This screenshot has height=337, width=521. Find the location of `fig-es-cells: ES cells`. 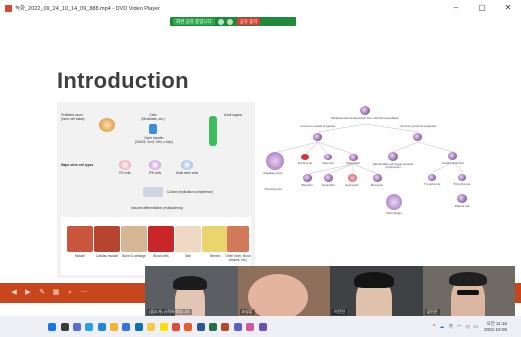

fig-es-cells: ES cells is located at coordinates (125, 173).